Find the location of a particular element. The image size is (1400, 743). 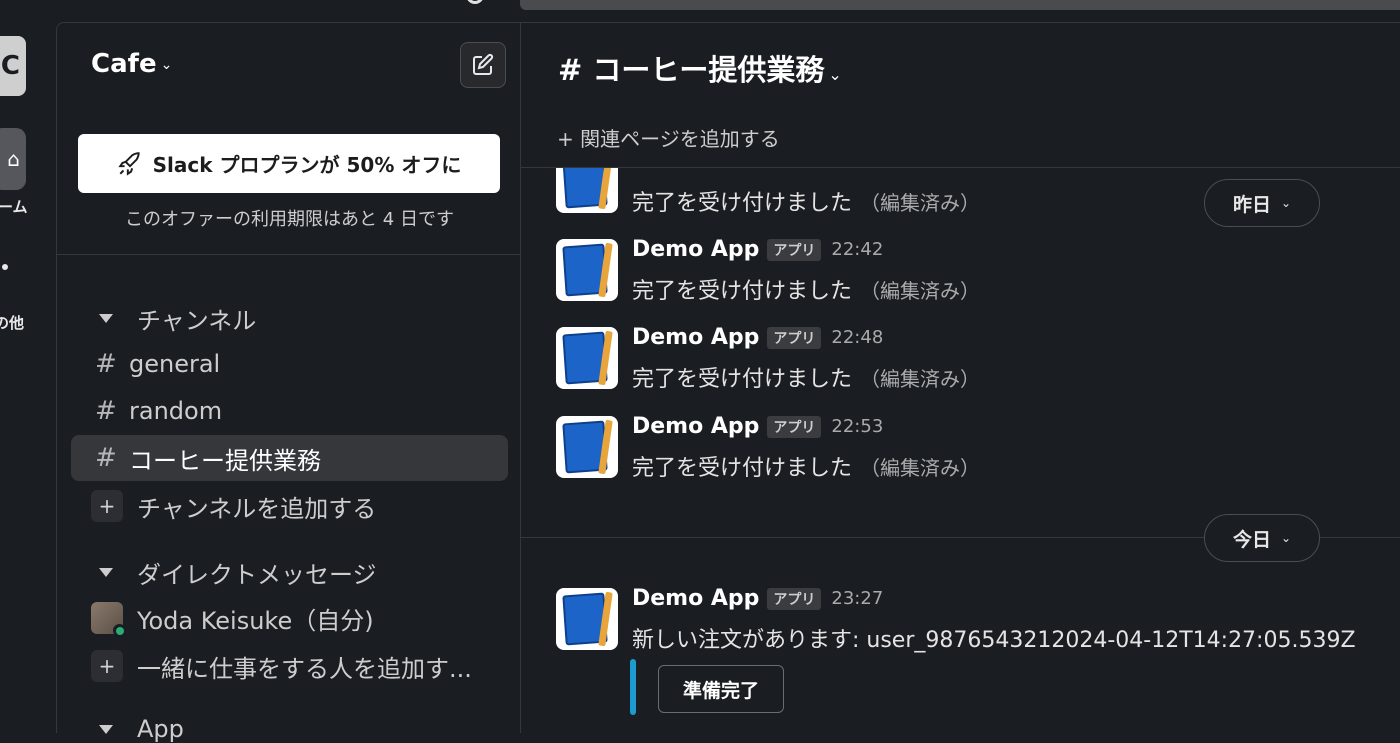

attachment-accent-bar is located at coordinates (633, 687).